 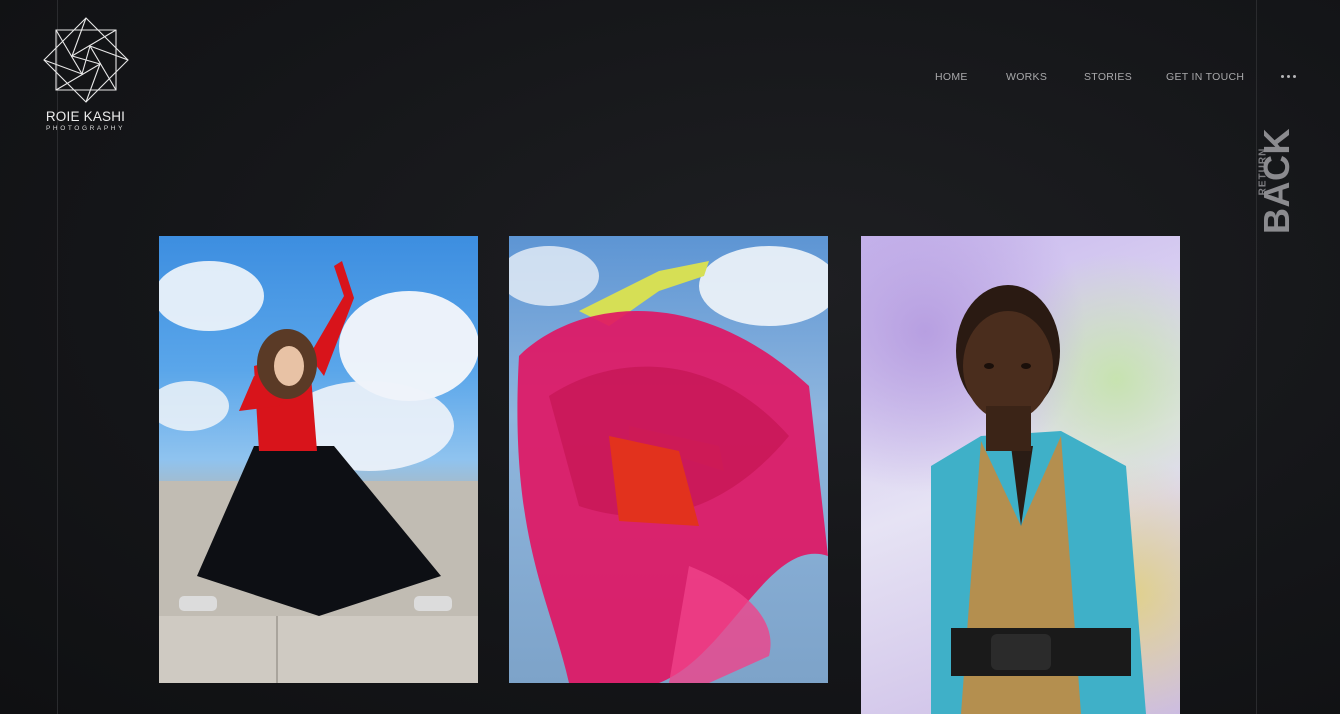 I want to click on back-button: RETURN BACK, so click(x=1268, y=182).